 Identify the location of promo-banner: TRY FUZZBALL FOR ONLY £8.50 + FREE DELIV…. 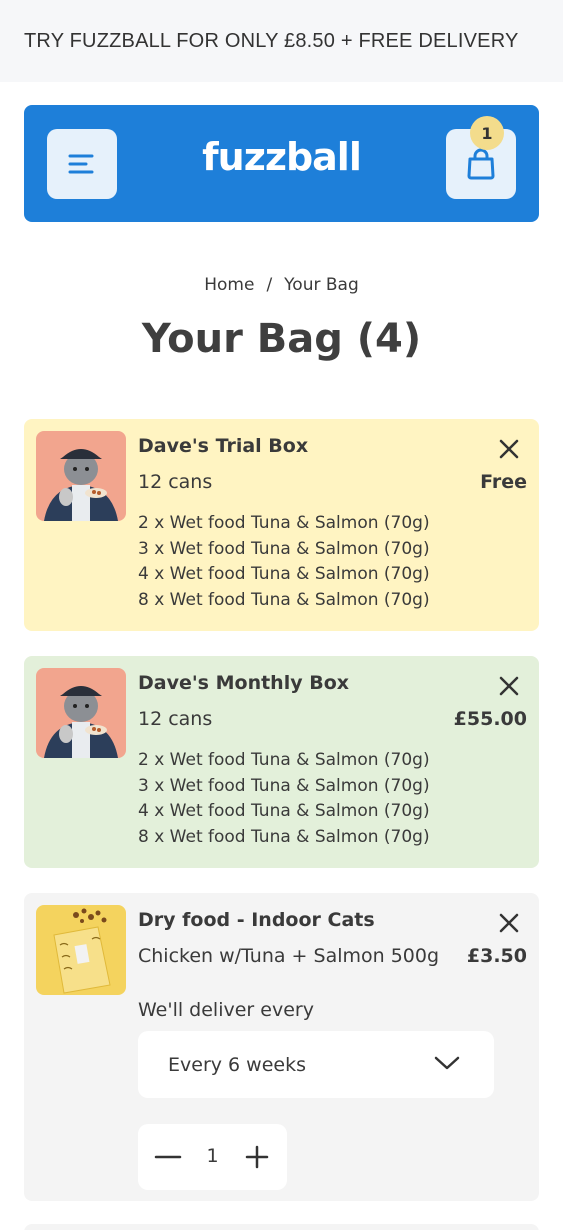
(281, 41).